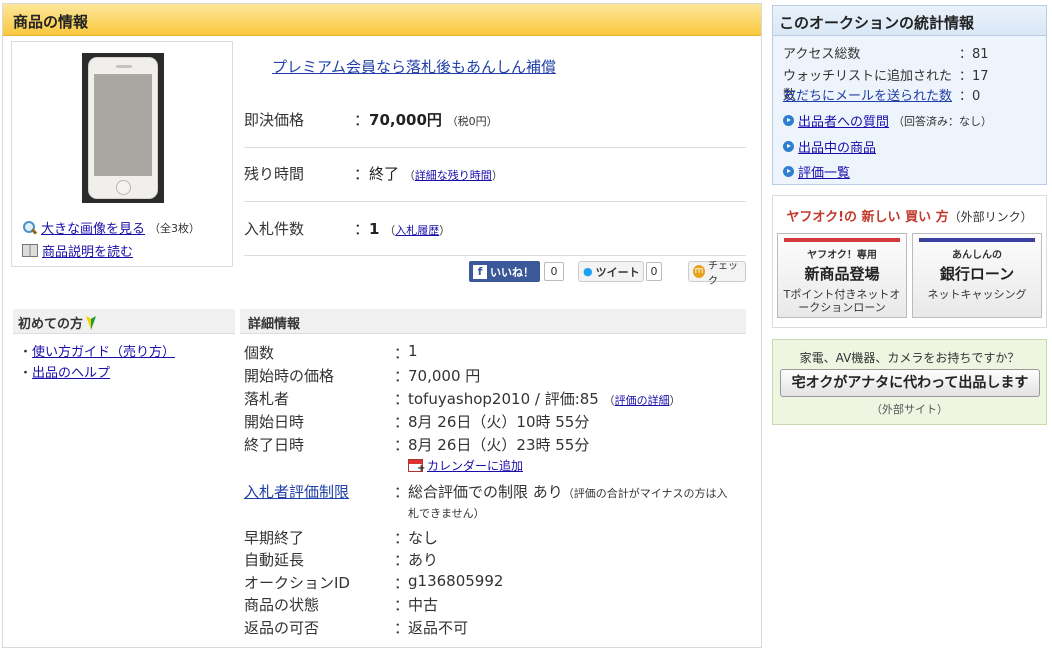 The height and width of the screenshot is (651, 1052). What do you see at coordinates (611, 271) in the screenshot?
I see `tweet-button: ● ツイート` at bounding box center [611, 271].